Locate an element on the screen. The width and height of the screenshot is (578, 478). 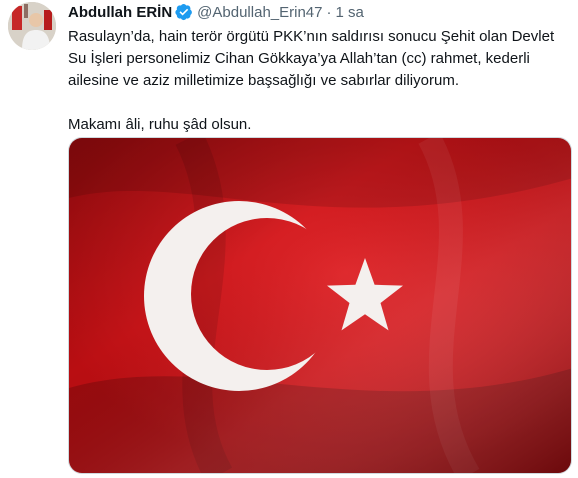
avatar is located at coordinates (32, 26).